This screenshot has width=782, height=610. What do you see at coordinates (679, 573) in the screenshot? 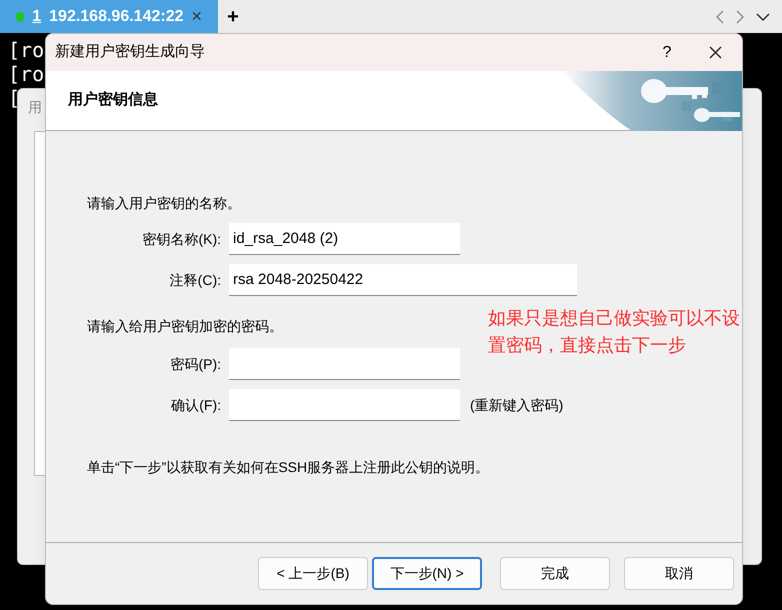
I see `wizard-button: 取消` at bounding box center [679, 573].